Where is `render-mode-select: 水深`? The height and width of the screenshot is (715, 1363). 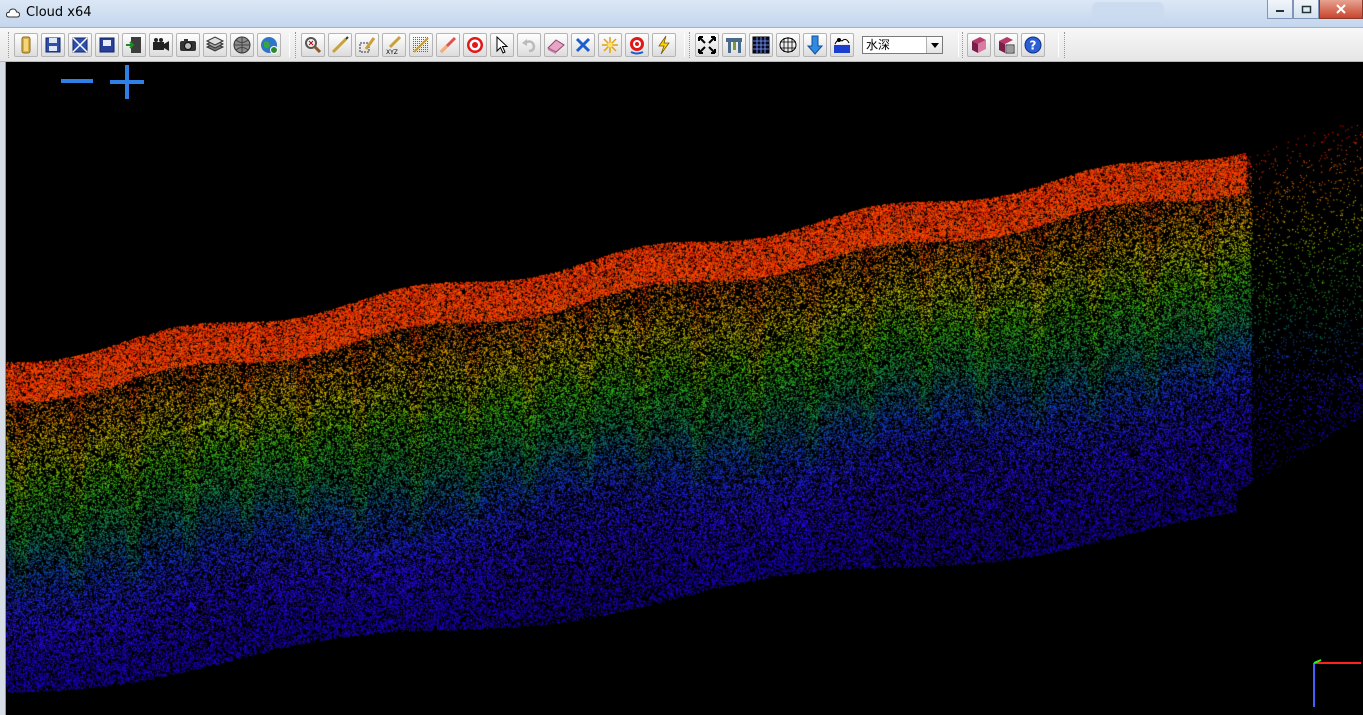
render-mode-select: 水深 is located at coordinates (902, 45).